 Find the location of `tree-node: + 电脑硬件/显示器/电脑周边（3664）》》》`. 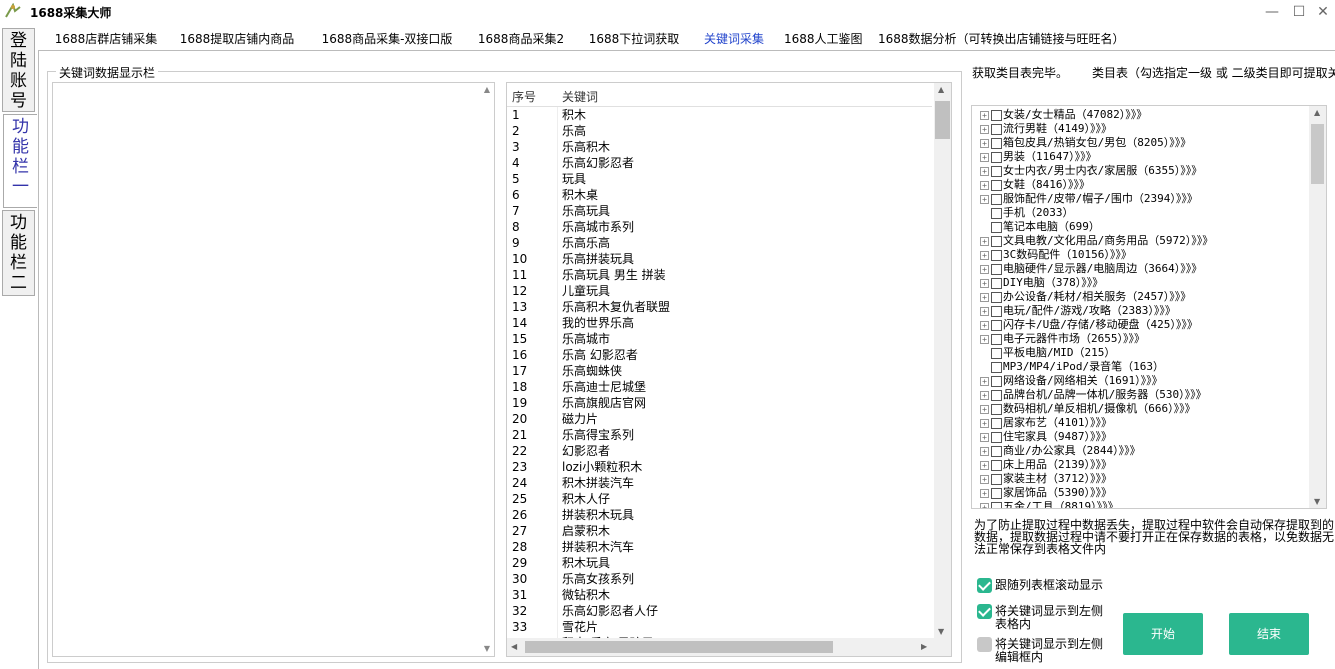

tree-node: + 电脑硬件/显示器/电脑周边（3664）》》》 is located at coordinates (1091, 269).